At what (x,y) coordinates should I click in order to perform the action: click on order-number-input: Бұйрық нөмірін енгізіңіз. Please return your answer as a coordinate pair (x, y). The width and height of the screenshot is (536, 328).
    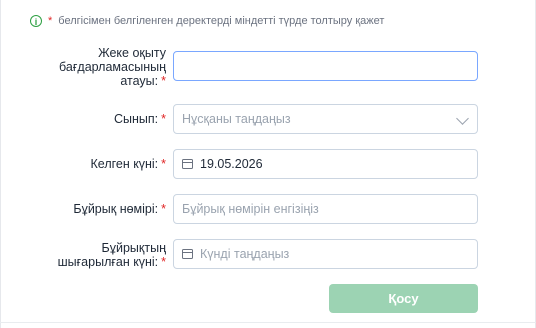
    Looking at the image, I should click on (325, 209).